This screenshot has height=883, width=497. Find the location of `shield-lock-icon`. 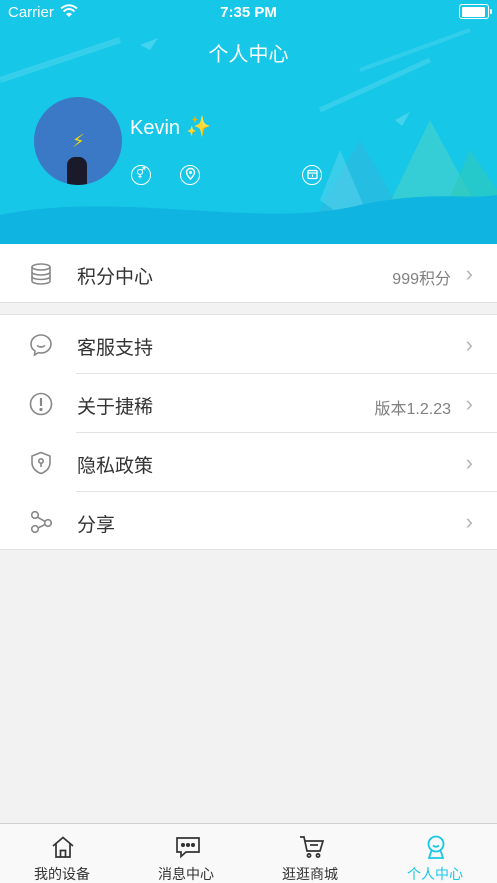

shield-lock-icon is located at coordinates (41, 463).